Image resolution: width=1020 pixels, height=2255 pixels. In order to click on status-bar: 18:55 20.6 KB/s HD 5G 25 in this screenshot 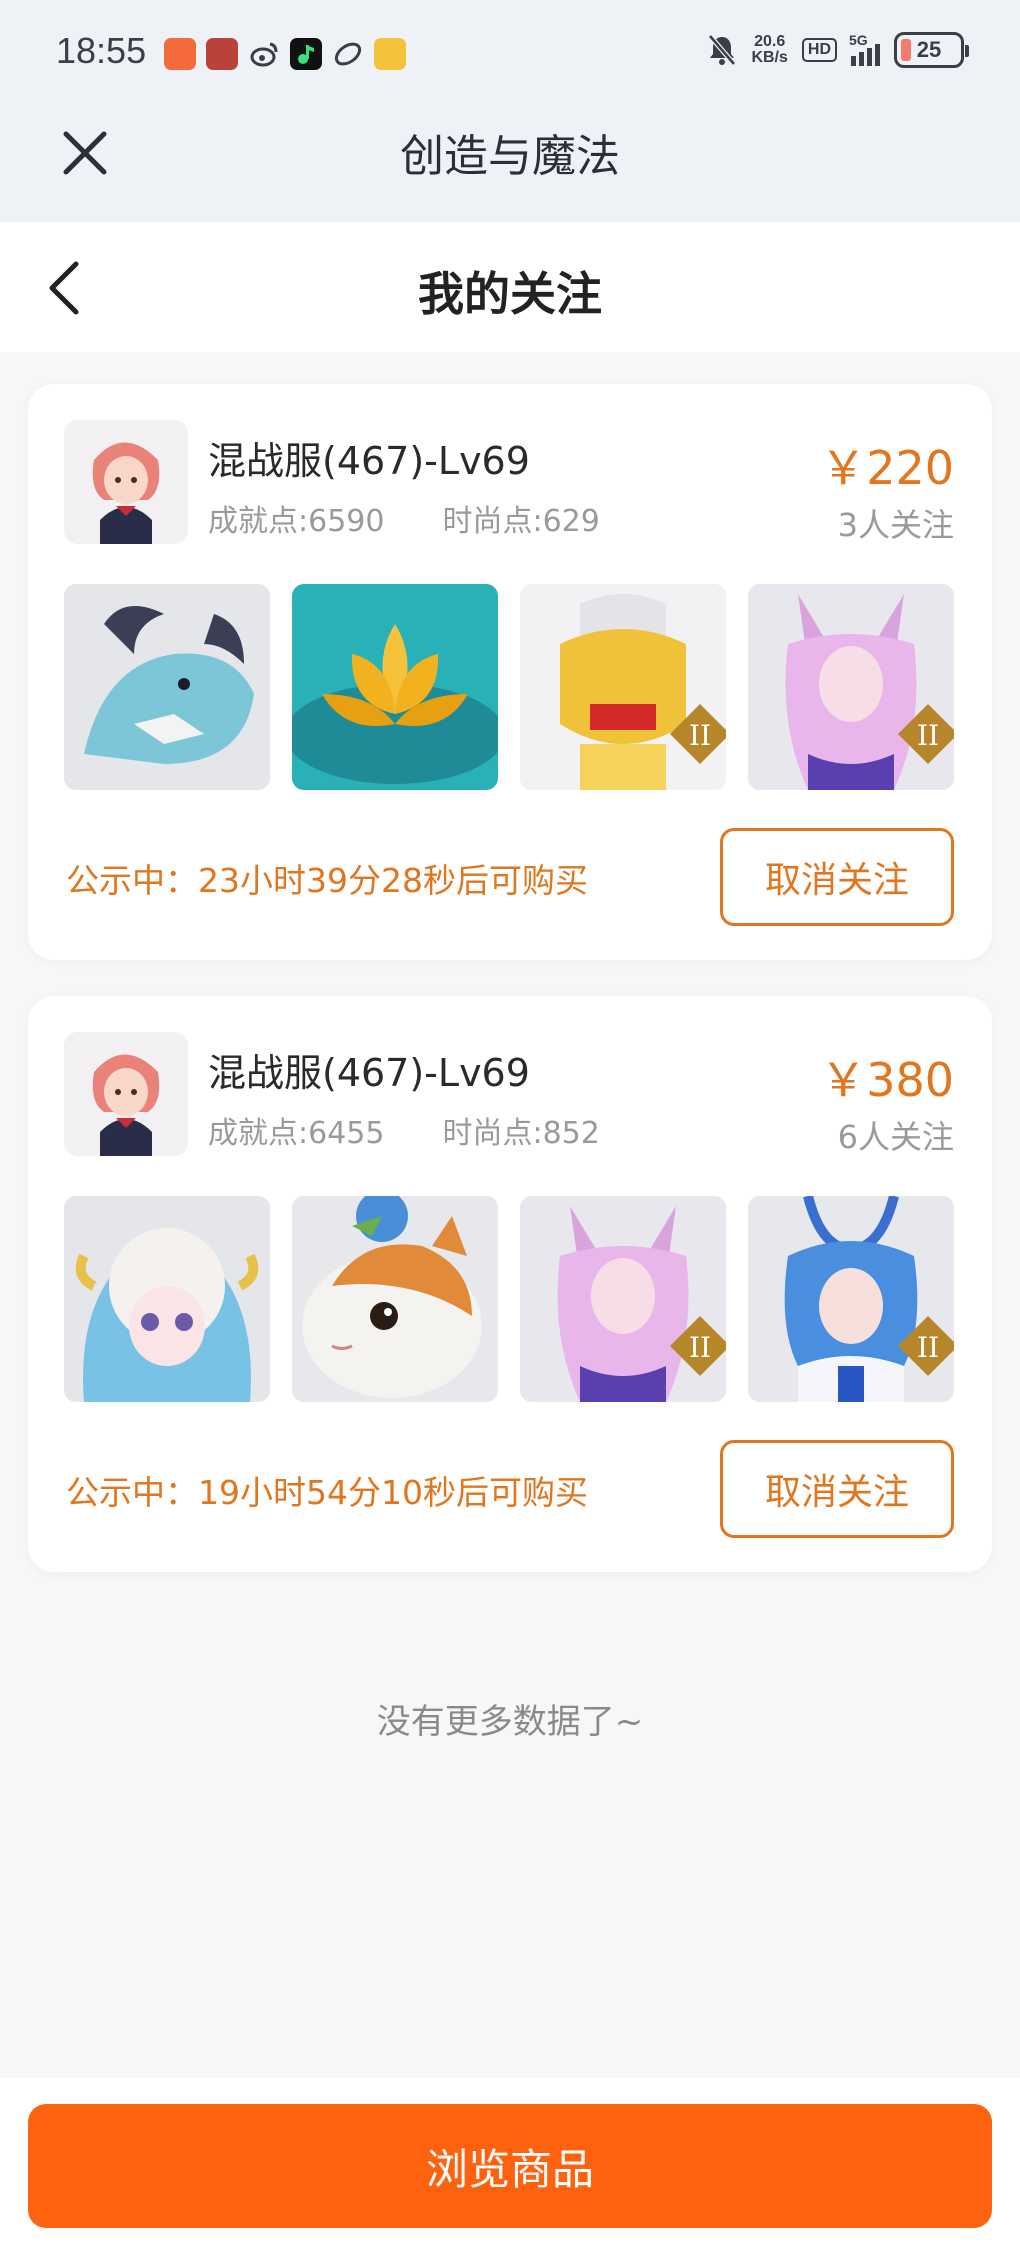, I will do `click(510, 55)`.